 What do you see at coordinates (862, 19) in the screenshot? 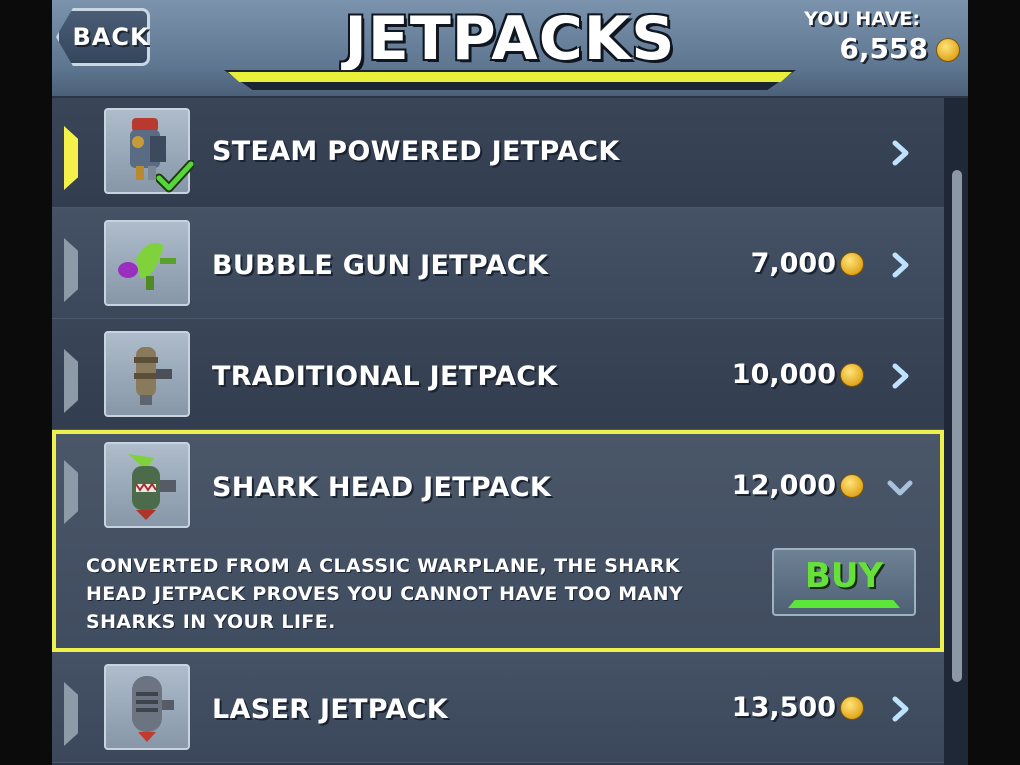
I see `balance-label: YOU HAVE:` at bounding box center [862, 19].